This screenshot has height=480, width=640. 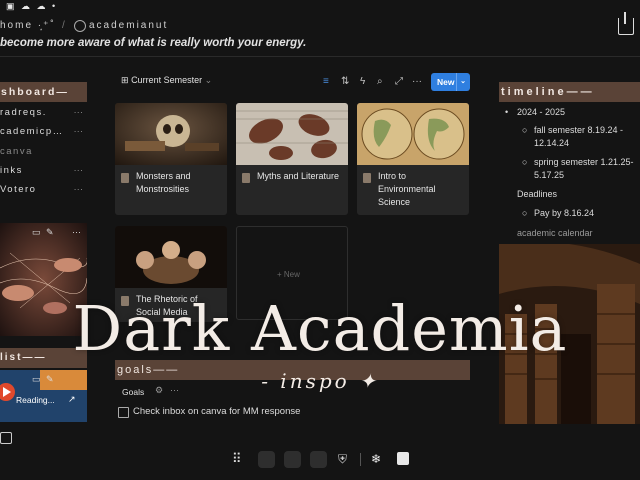 I want to click on shield-icon: ⛨, so click(x=342, y=459).